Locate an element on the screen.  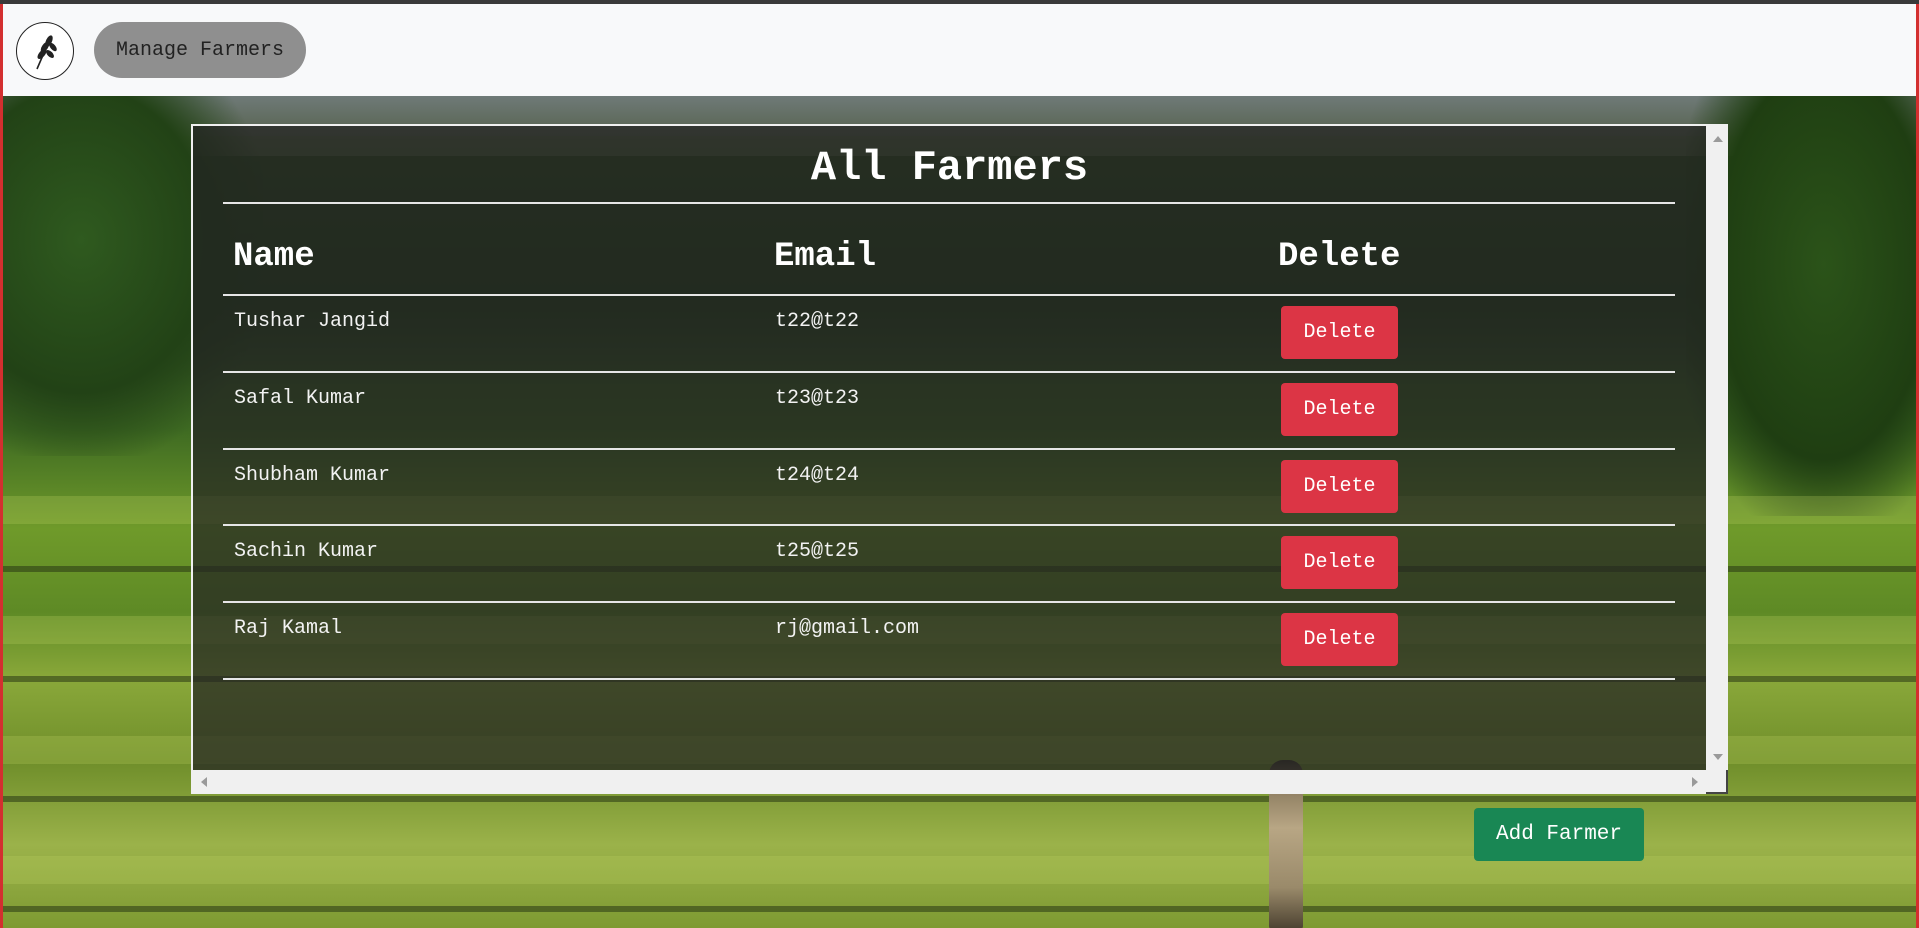
column-header-email: Email is located at coordinates (825, 257).